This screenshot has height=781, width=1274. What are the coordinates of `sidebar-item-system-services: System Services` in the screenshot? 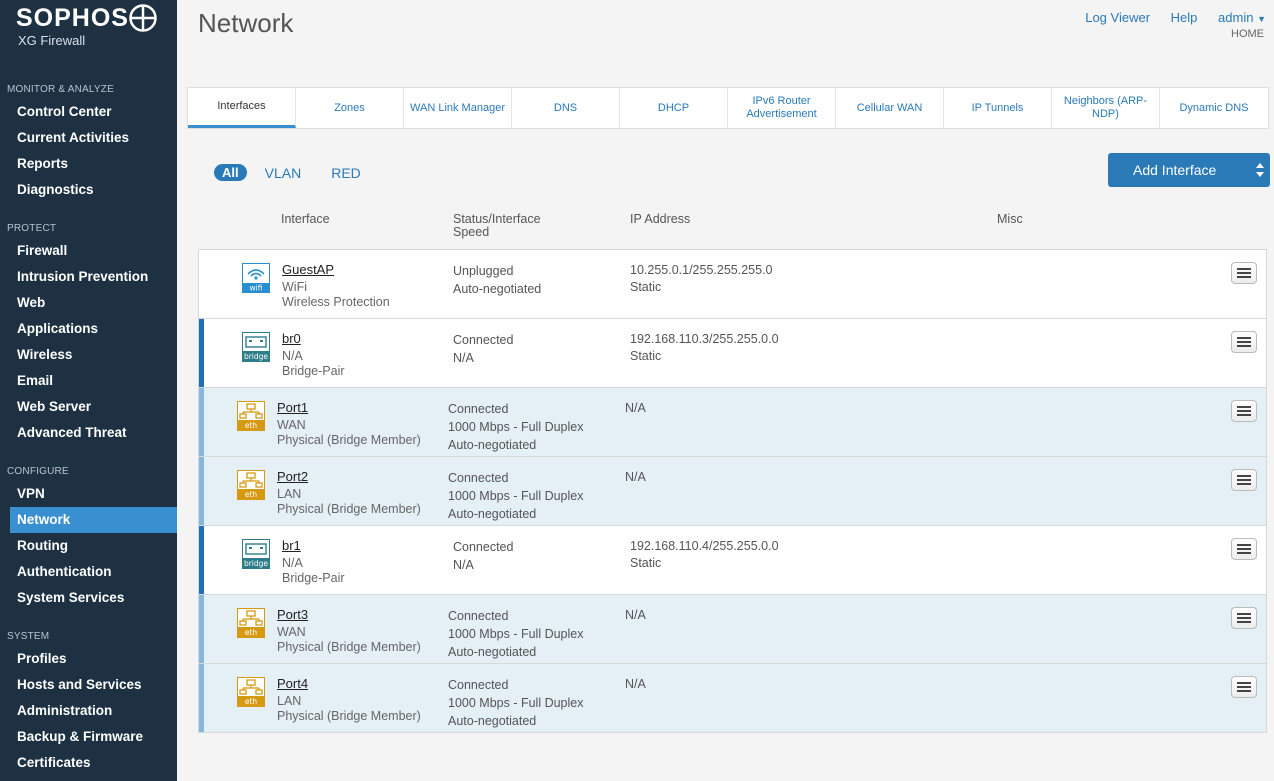 It's located at (88, 598).